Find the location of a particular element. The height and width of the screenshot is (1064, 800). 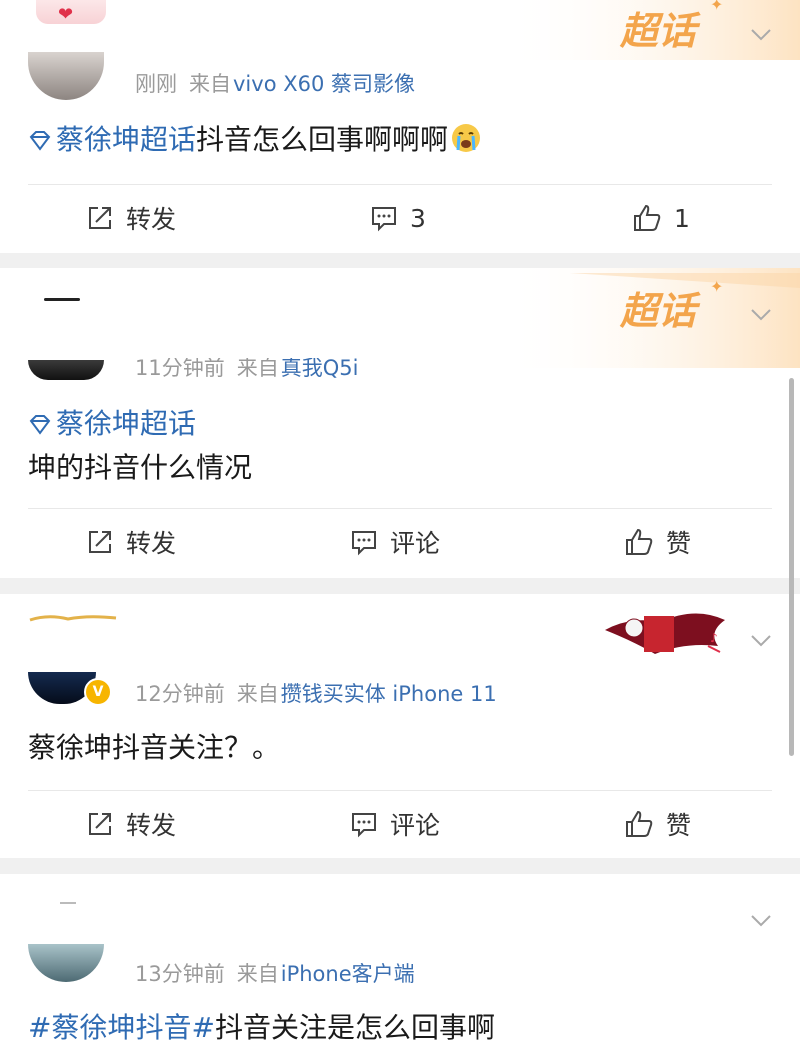

card-decoration: ♪ is located at coordinates (665, 631).